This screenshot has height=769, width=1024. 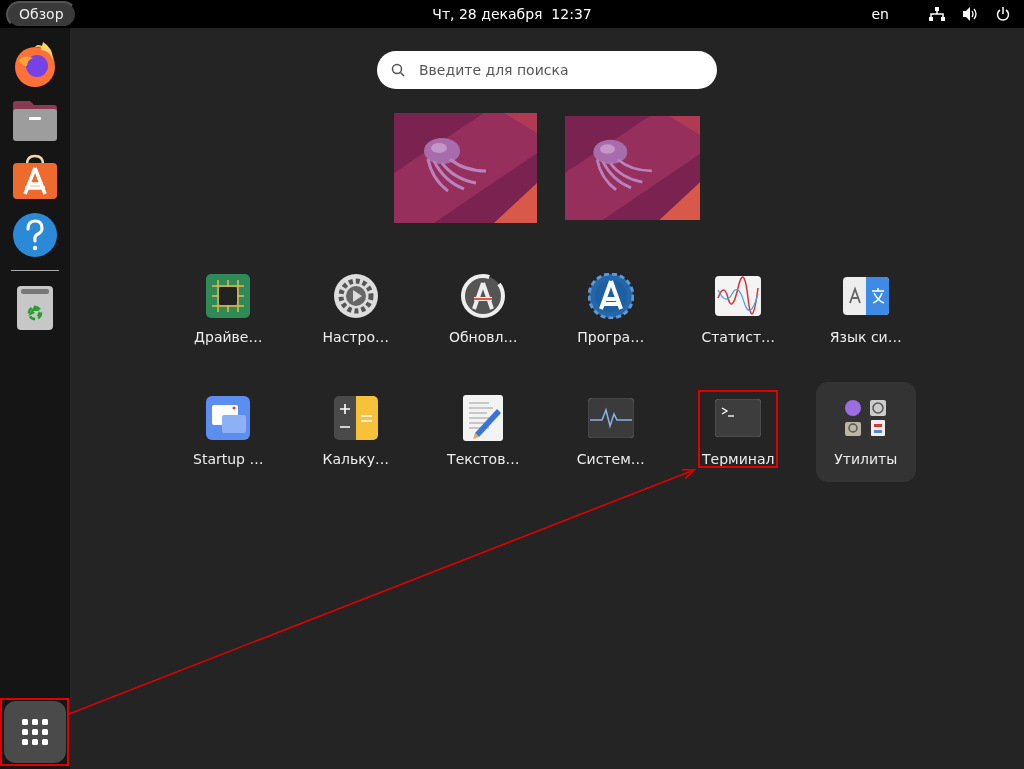 What do you see at coordinates (35, 121) in the screenshot?
I see `folder-icon` at bounding box center [35, 121].